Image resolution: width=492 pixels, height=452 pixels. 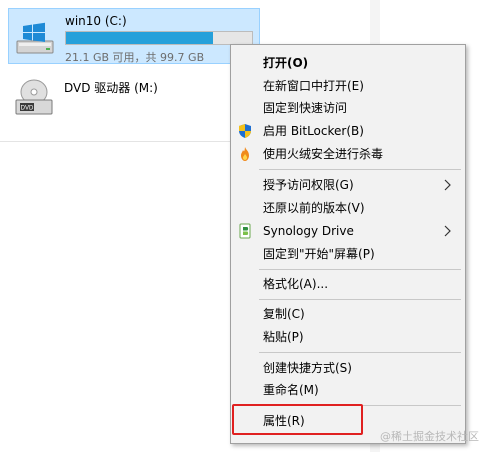 What do you see at coordinates (111, 88) in the screenshot?
I see `drive-dvd-name: DVD 驱动器 (M:)` at bounding box center [111, 88].